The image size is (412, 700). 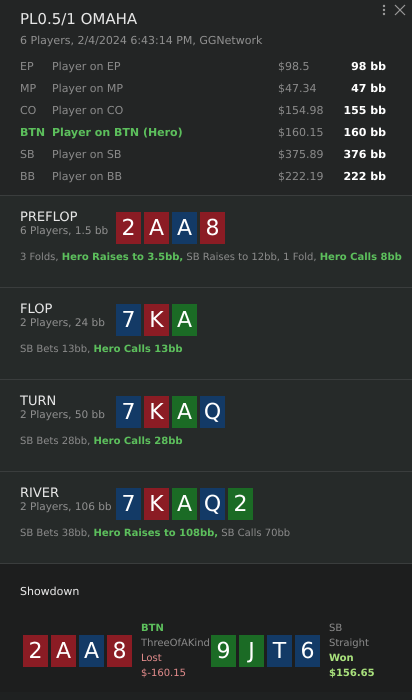 What do you see at coordinates (368, 89) in the screenshot?
I see `player-stack: 47 bb` at bounding box center [368, 89].